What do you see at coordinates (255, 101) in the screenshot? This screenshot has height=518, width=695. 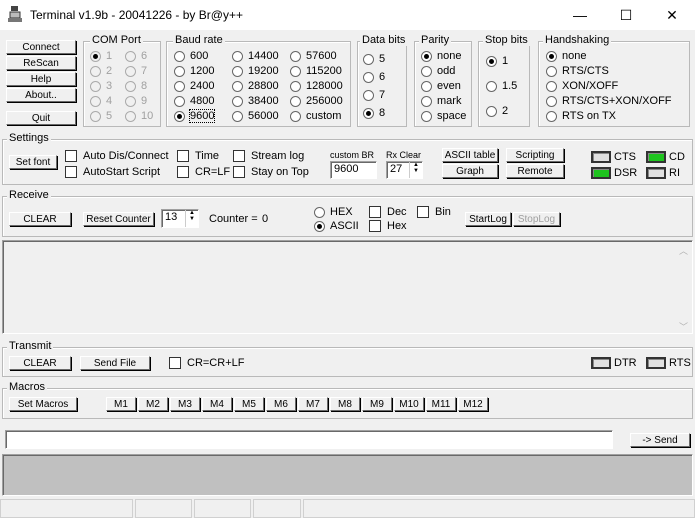 I see `baud-38400: 38400` at bounding box center [255, 101].